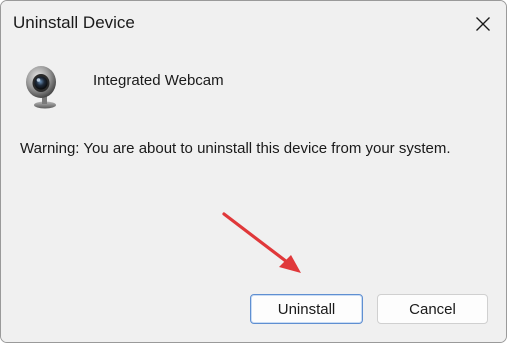 The width and height of the screenshot is (507, 343). I want to click on device-name: Integrated Webcam, so click(158, 80).